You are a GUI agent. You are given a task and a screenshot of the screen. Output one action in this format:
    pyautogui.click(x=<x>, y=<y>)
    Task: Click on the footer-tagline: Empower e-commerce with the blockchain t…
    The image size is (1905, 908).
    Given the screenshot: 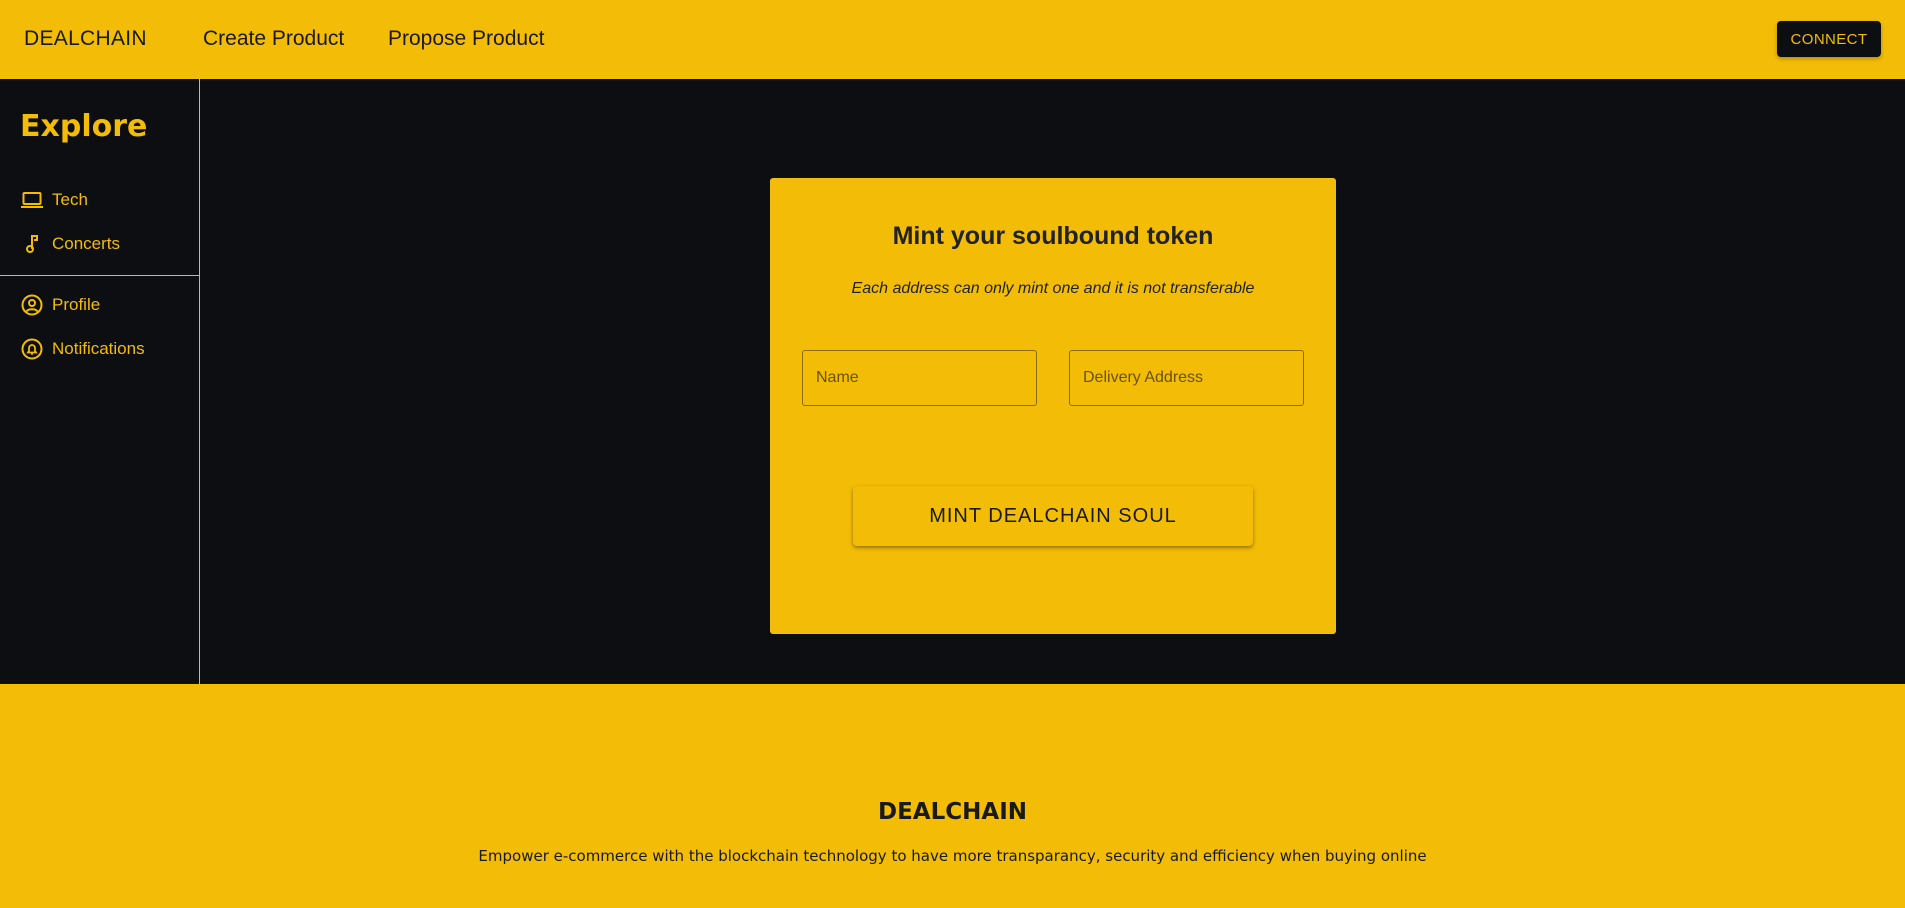 What is the action you would take?
    pyautogui.click(x=952, y=856)
    